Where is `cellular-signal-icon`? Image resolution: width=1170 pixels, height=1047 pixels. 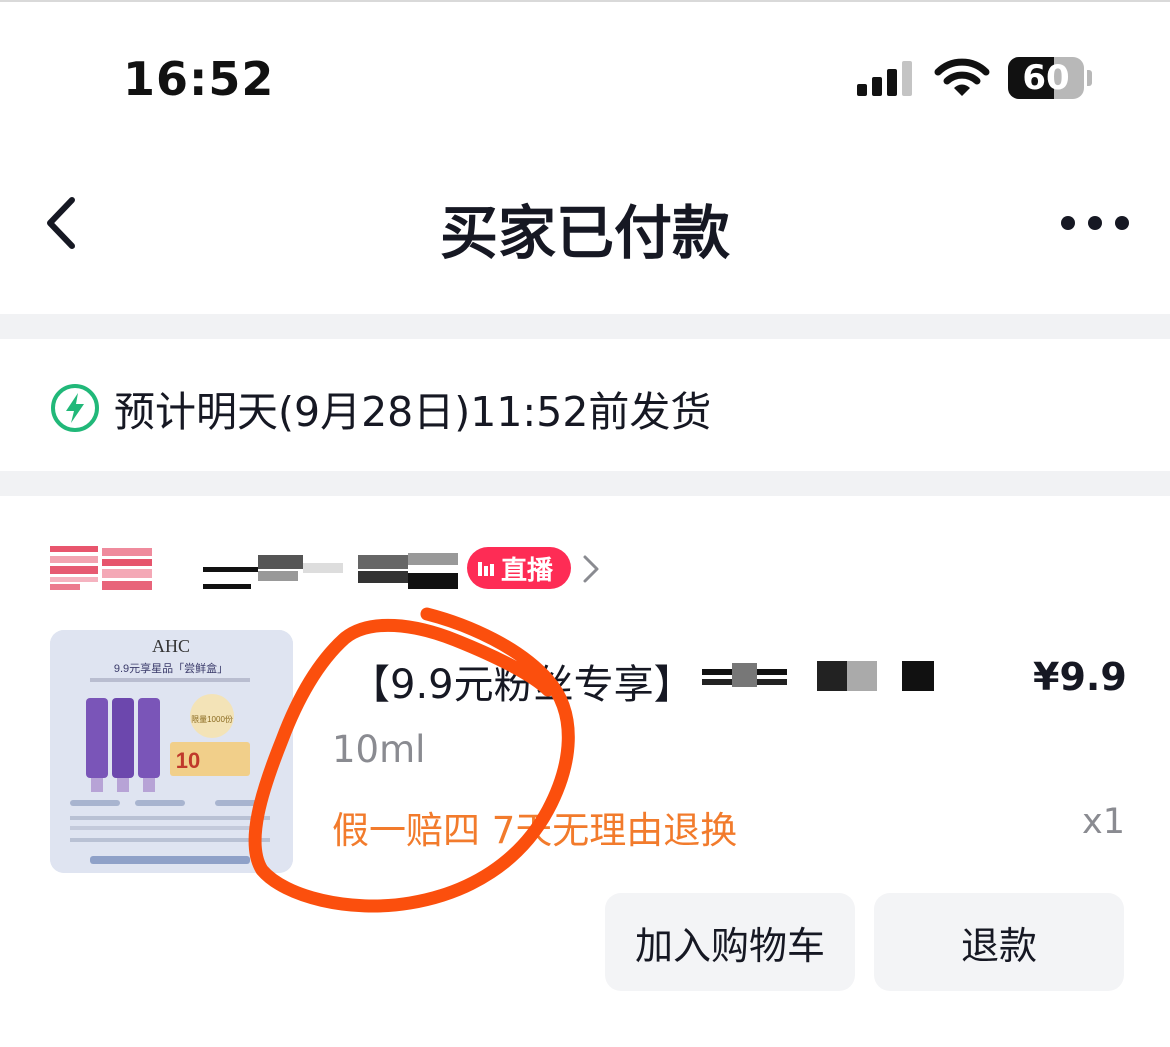 cellular-signal-icon is located at coordinates (884, 78).